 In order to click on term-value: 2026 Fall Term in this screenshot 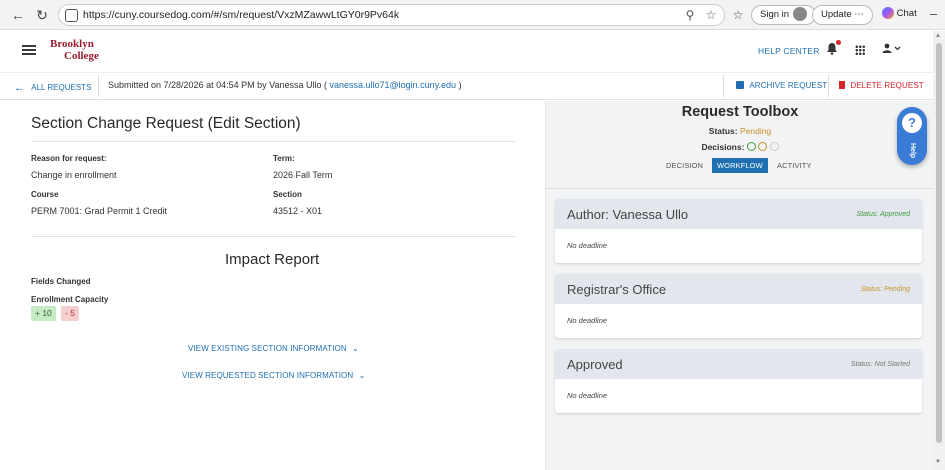, I will do `click(303, 175)`.